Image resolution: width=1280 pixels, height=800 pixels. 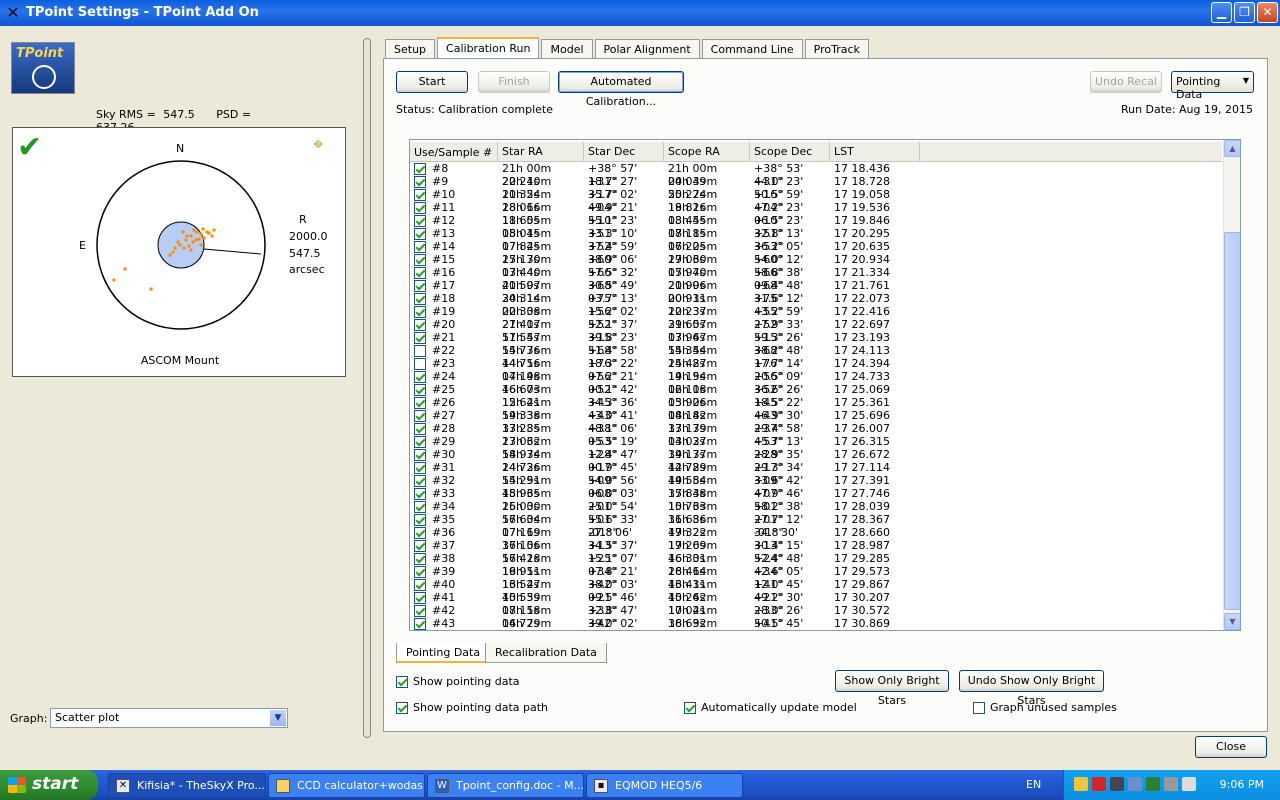 I want to click on device-icon, so click(x=1135, y=784).